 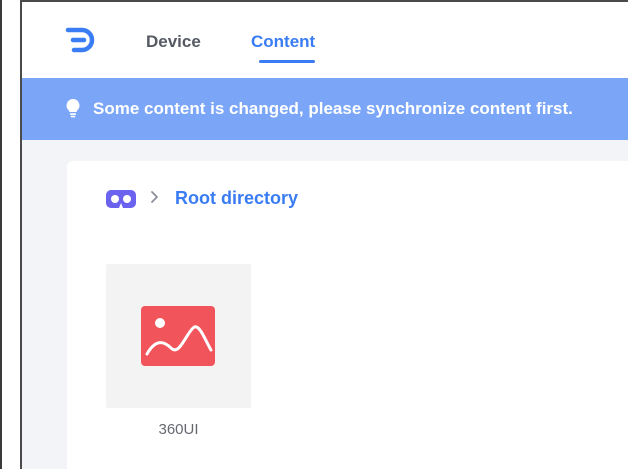 I want to click on vr-headset-icon, so click(x=121, y=199).